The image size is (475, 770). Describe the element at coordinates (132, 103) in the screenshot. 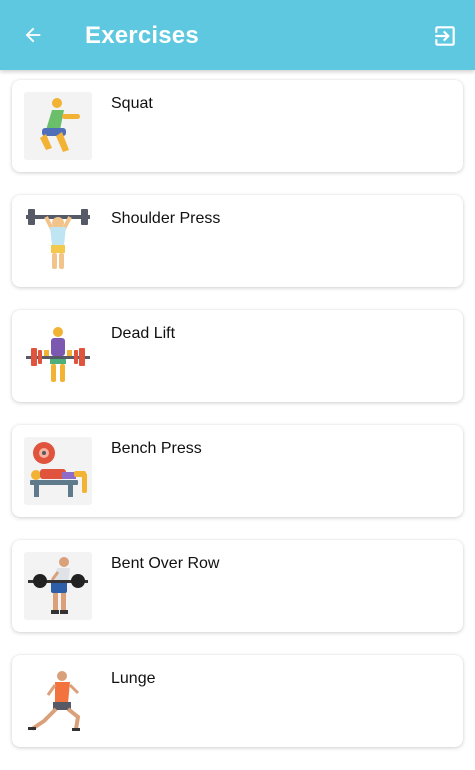

I see `exercise-name: Squat` at that location.